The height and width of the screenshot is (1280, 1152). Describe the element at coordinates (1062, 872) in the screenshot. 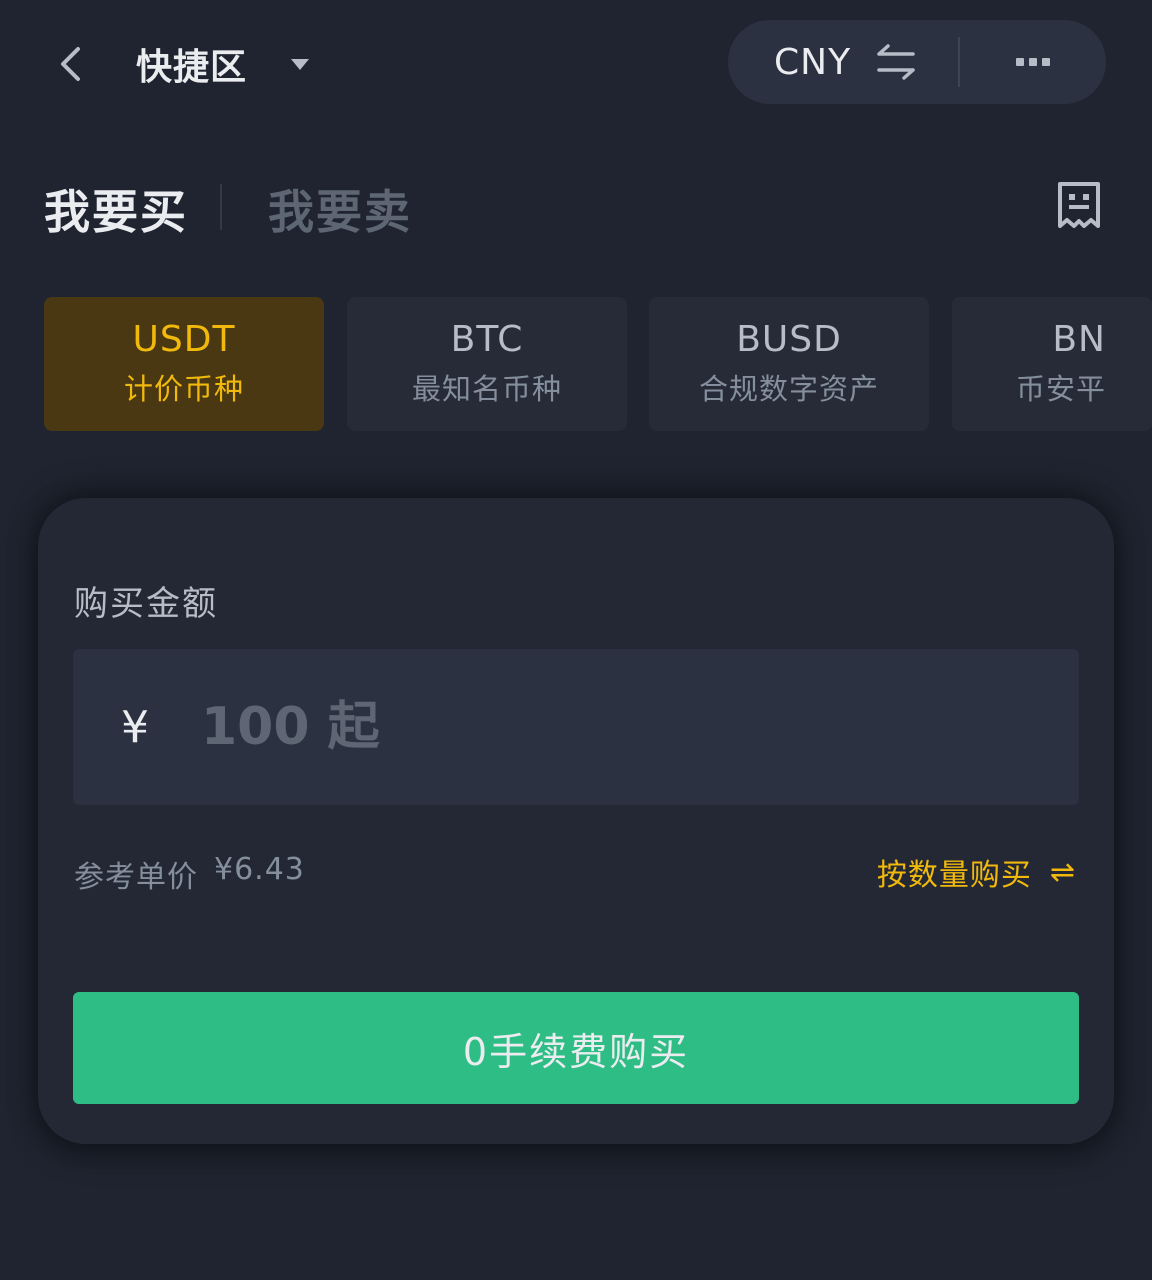

I see `swap-arrows-icon: ⇌` at that location.